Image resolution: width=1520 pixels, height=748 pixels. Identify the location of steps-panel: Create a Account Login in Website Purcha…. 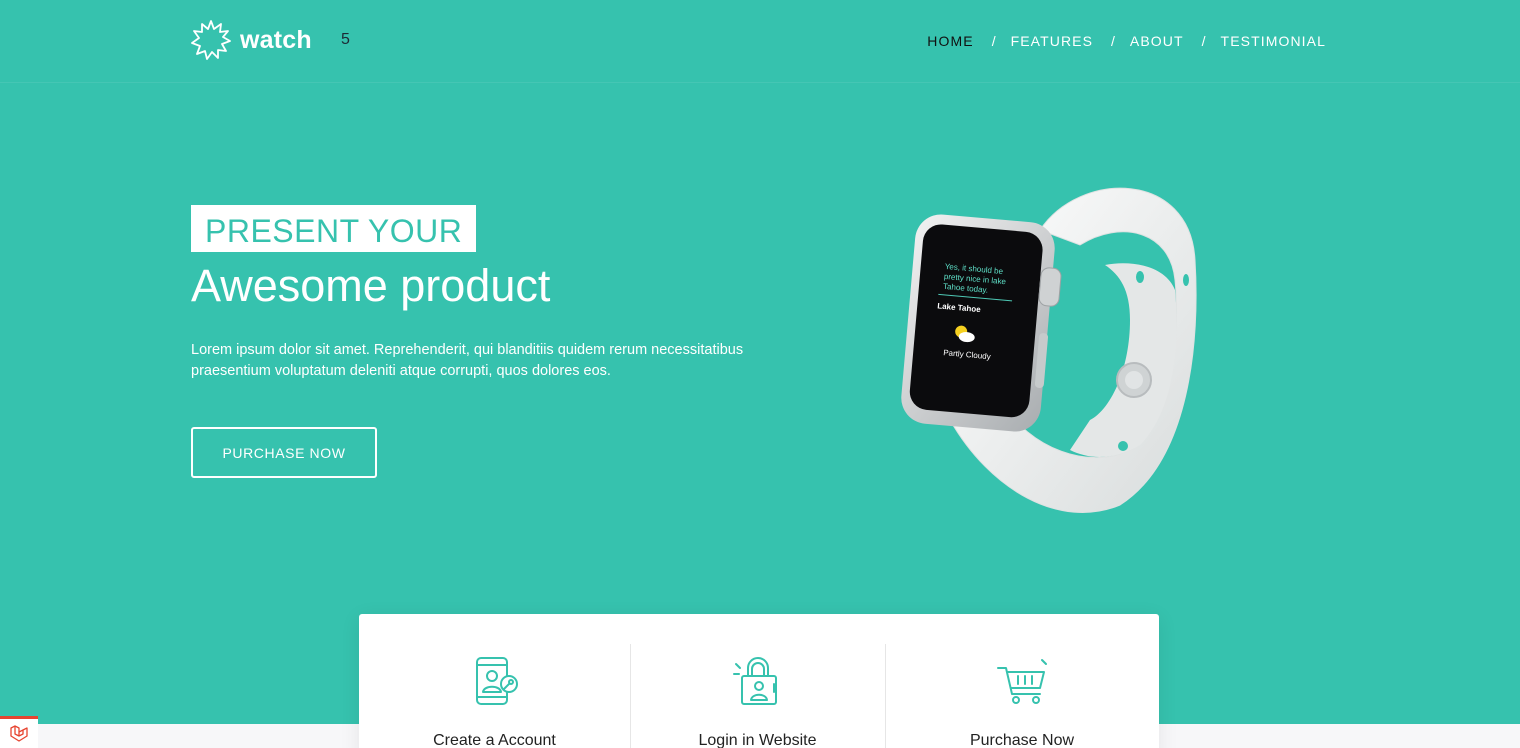
(759, 681).